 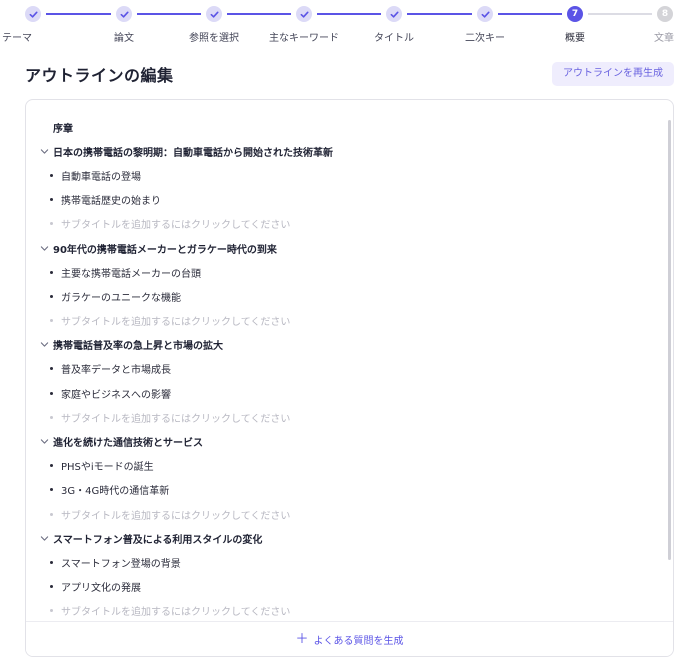 I want to click on subtitle-text: 携帯電話歴史の始まり, so click(x=111, y=202).